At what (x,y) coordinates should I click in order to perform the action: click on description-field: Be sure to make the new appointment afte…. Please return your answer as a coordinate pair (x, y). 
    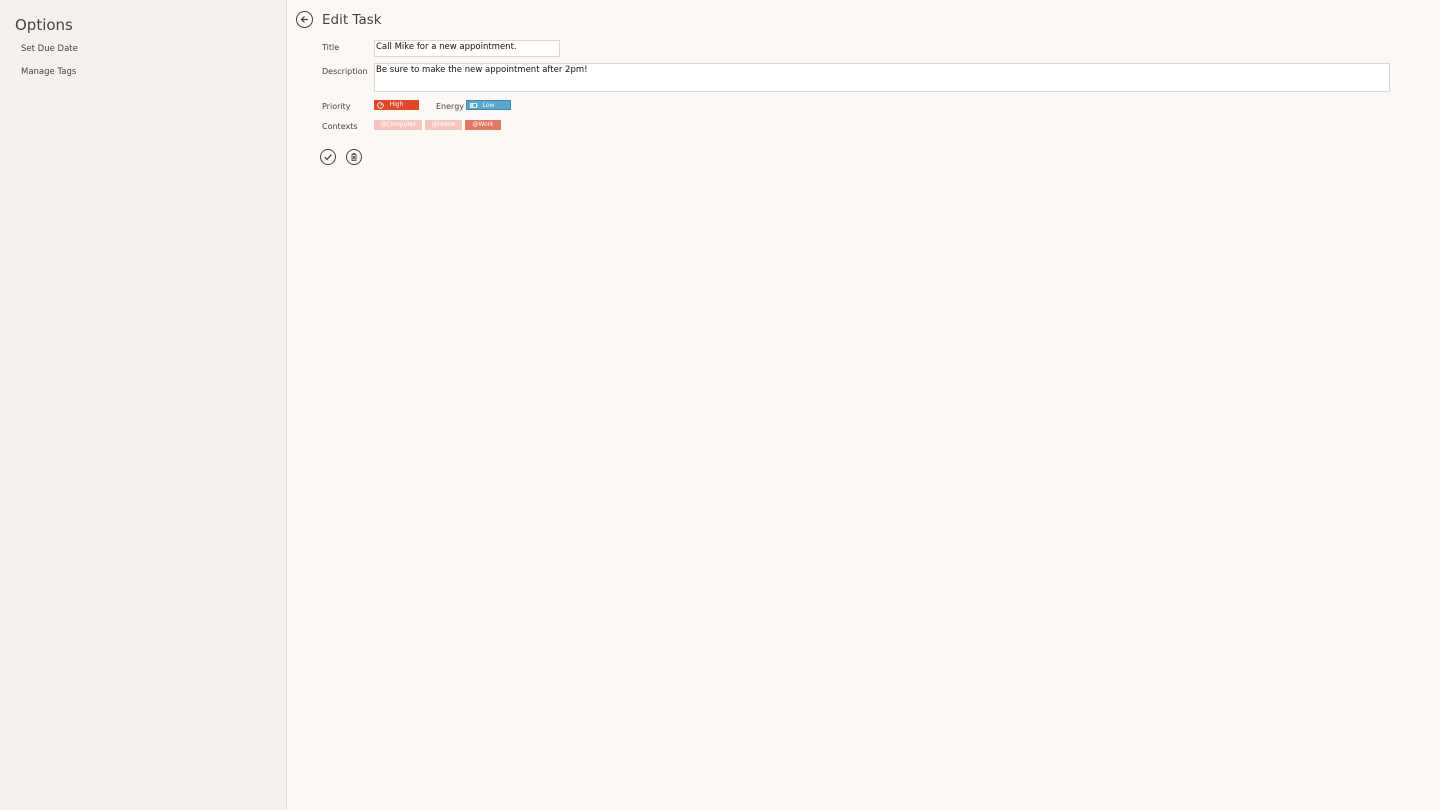
    Looking at the image, I should click on (882, 77).